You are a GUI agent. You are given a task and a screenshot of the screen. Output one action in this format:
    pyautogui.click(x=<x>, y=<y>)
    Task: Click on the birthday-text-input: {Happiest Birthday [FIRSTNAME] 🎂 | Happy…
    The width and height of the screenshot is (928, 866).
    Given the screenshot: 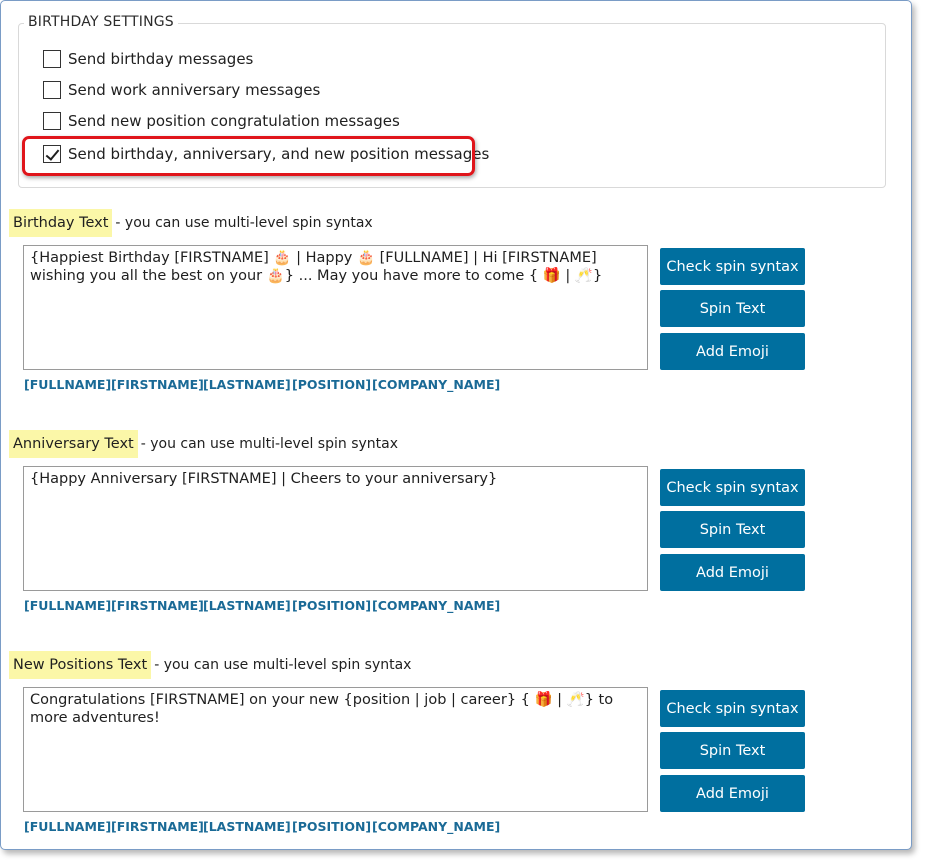 What is the action you would take?
    pyautogui.click(x=335, y=307)
    